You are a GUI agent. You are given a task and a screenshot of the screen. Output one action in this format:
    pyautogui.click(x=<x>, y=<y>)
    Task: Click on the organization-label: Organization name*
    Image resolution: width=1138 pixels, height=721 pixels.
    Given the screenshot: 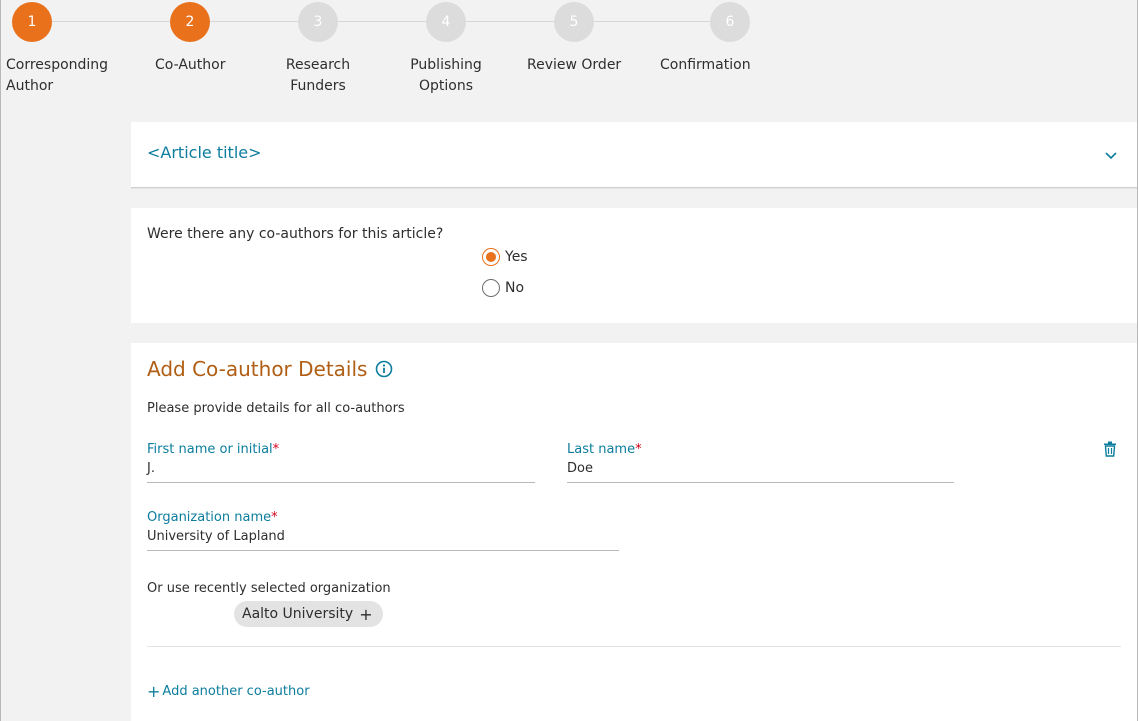 What is the action you would take?
    pyautogui.click(x=383, y=518)
    